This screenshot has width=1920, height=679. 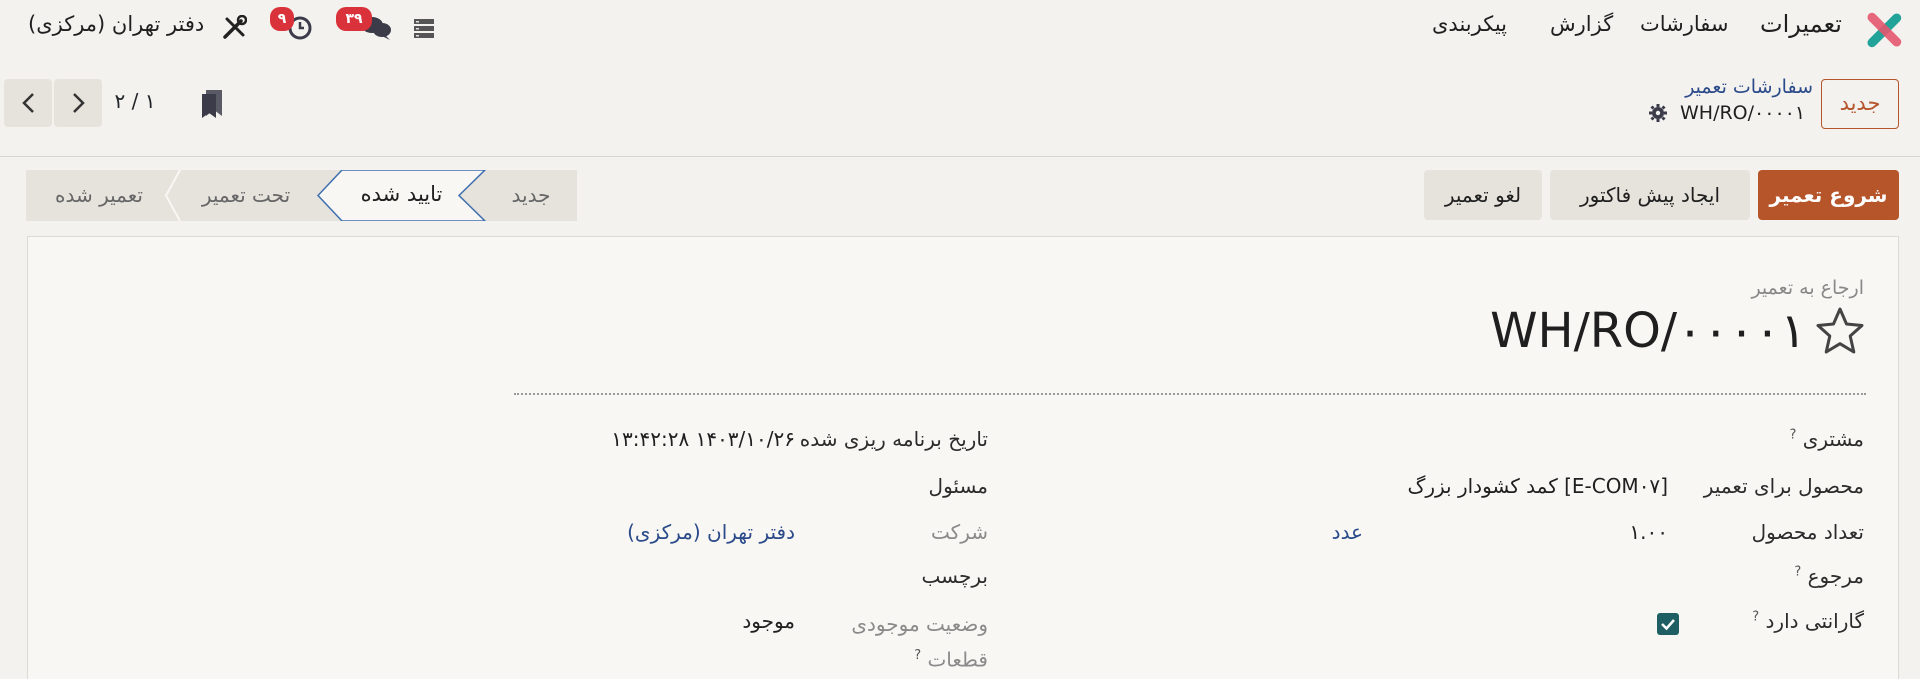 What do you see at coordinates (893, 439) in the screenshot?
I see `scheduled-date-label: تاریخ برنامه ریزی شده` at bounding box center [893, 439].